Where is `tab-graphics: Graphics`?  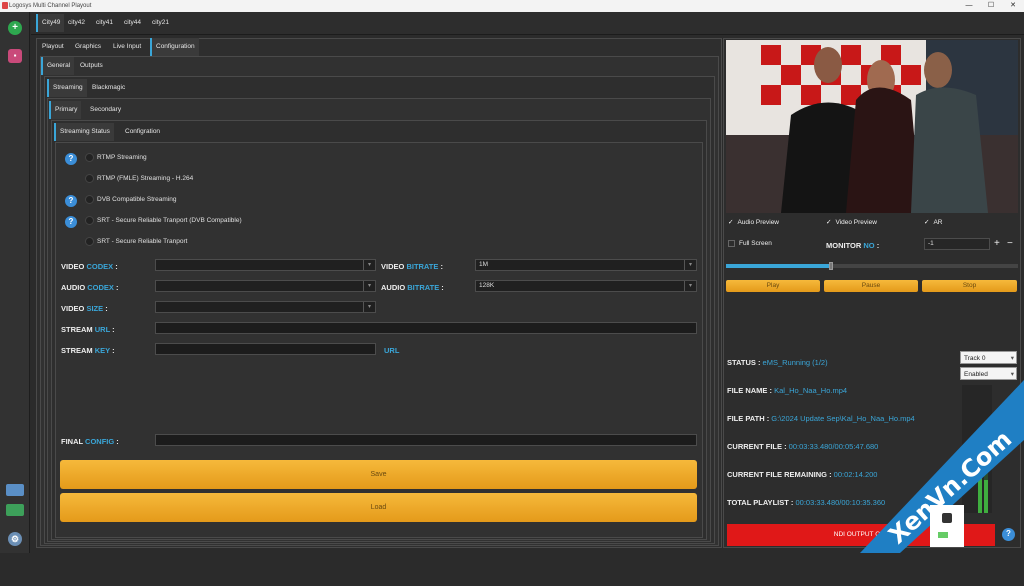
tab-graphics: Graphics is located at coordinates (88, 47).